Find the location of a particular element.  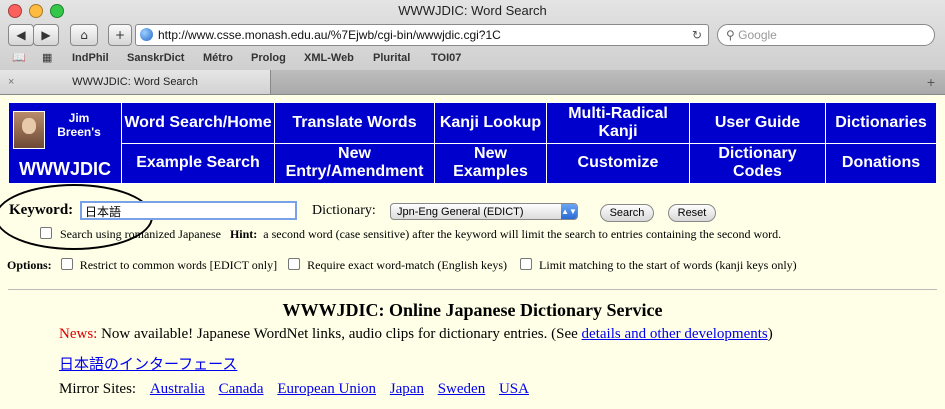

open-book-icon: 📖 is located at coordinates (19, 58).